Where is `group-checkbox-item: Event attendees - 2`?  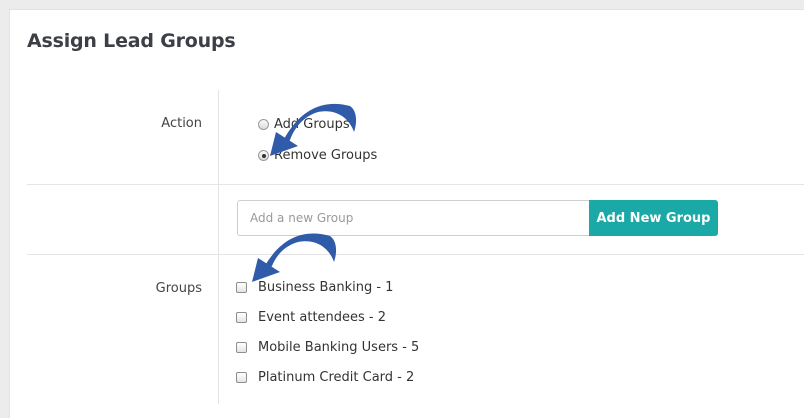
group-checkbox-item: Event attendees - 2 is located at coordinates (311, 317).